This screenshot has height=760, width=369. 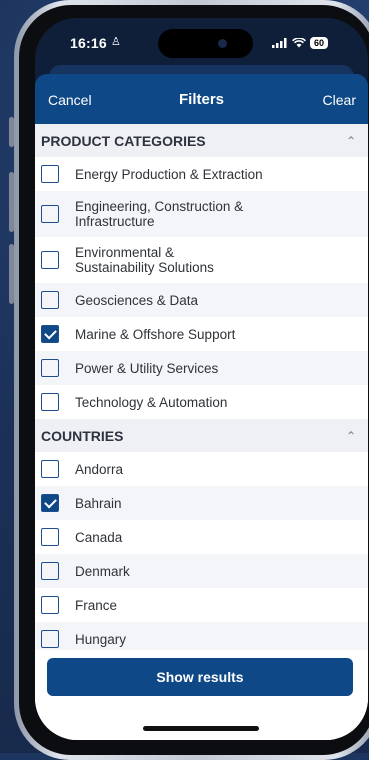 What do you see at coordinates (155, 334) in the screenshot?
I see `option-label: Marine & Offshore Support` at bounding box center [155, 334].